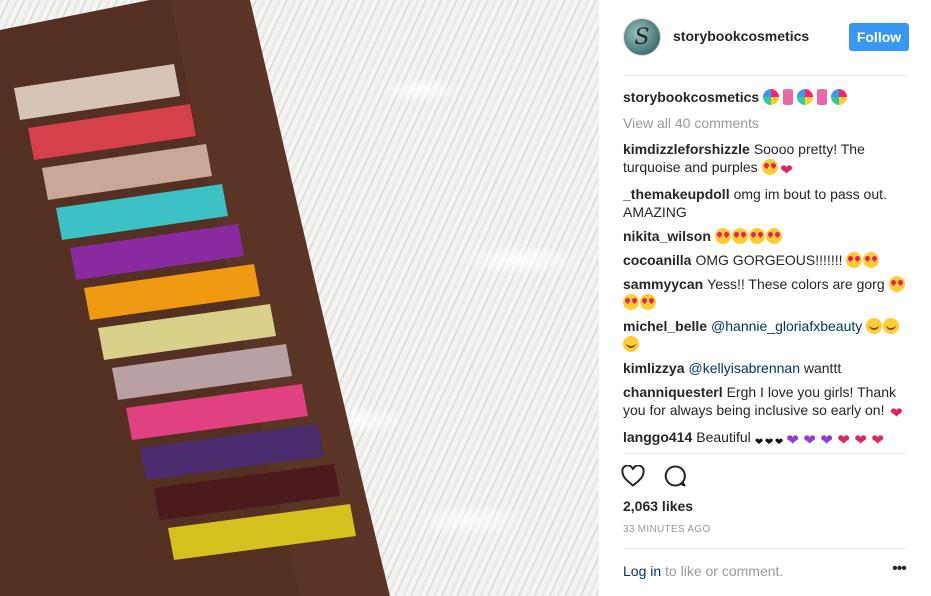 This screenshot has height=596, width=931. Describe the element at coordinates (657, 260) in the screenshot. I see `comment-username: cocoanilla` at that location.